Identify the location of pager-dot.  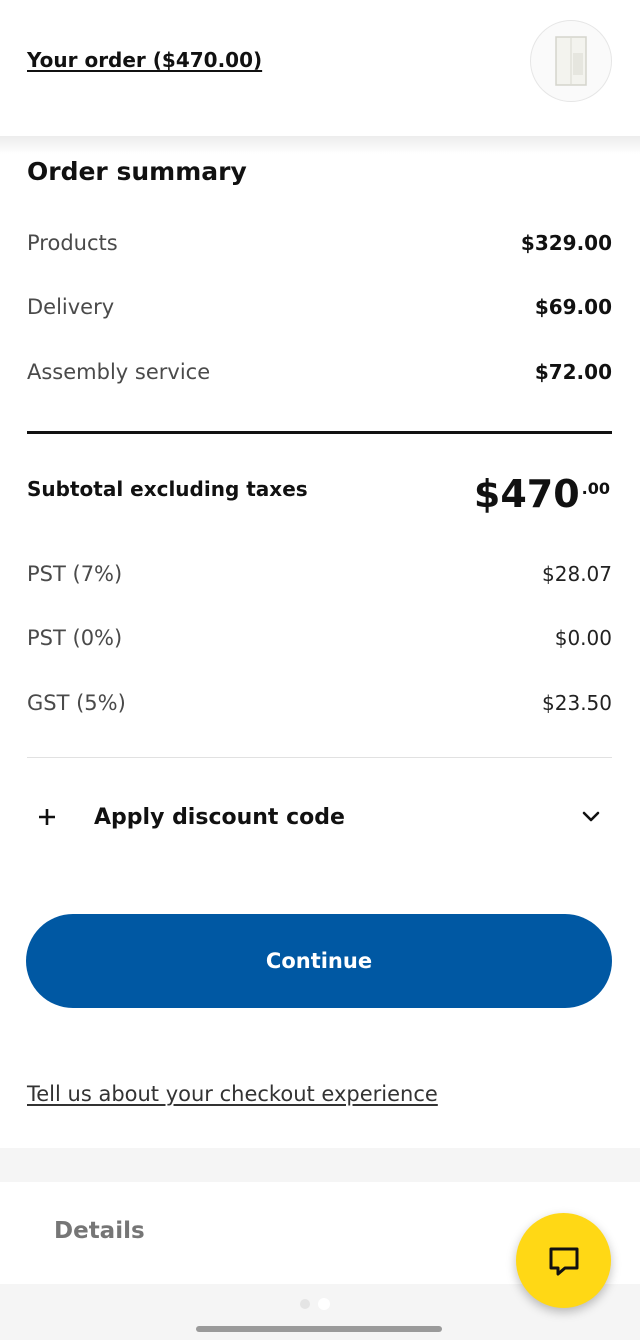
(305, 1304).